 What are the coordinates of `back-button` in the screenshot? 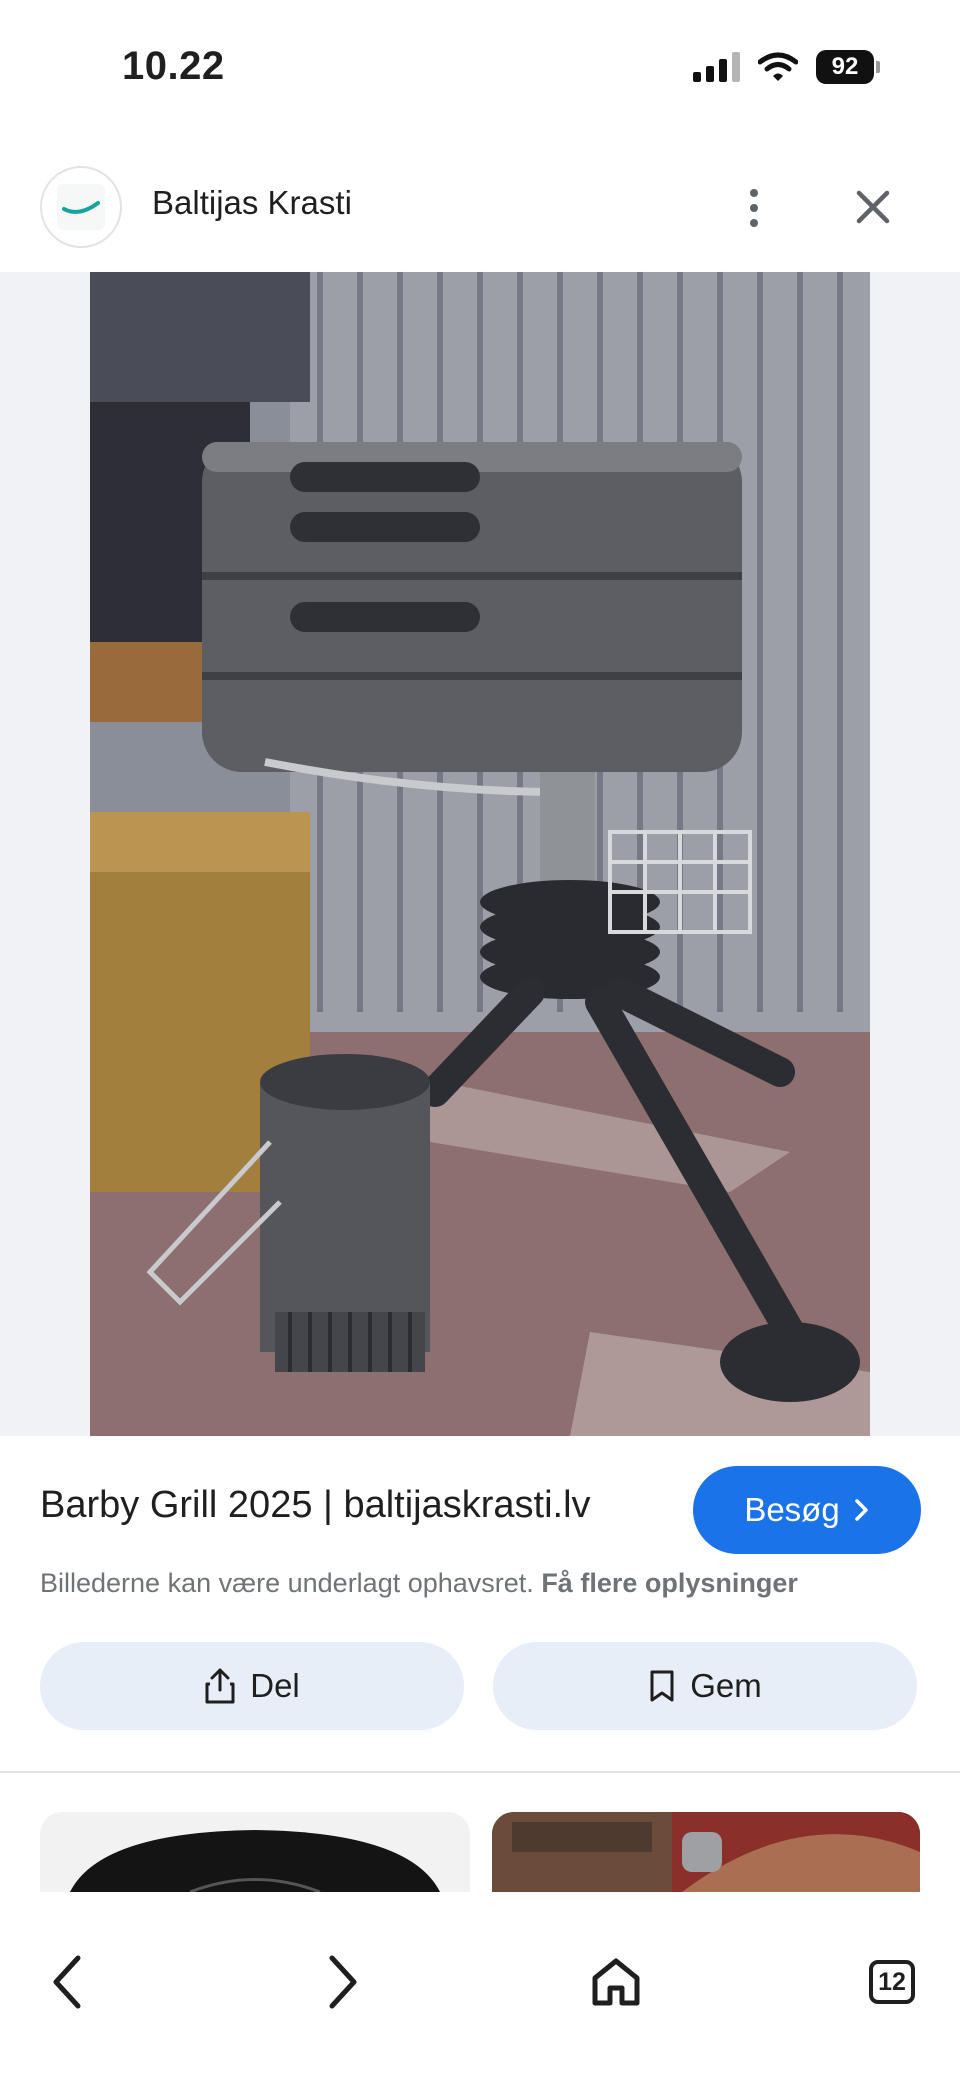 It's located at (68, 1982).